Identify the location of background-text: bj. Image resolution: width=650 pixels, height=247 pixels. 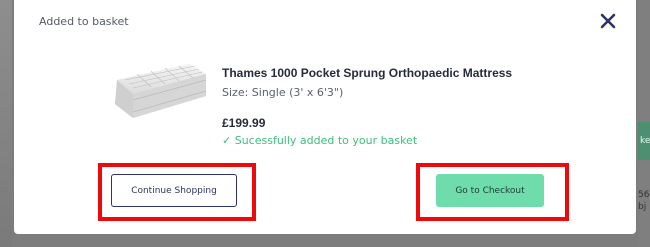
(642, 207).